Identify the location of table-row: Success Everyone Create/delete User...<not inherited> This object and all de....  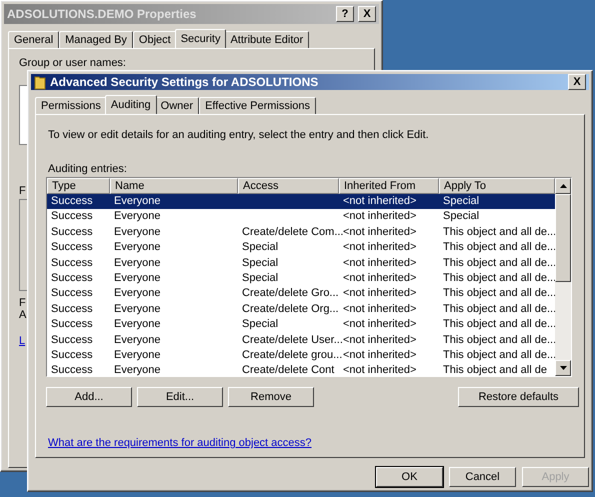
(301, 340).